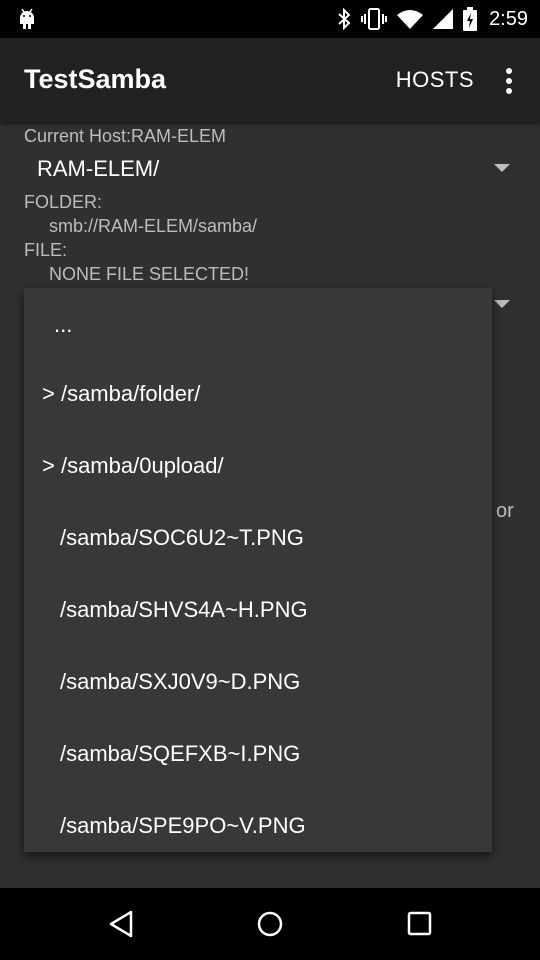  Describe the element at coordinates (374, 19) in the screenshot. I see `vibrate-icon` at that location.